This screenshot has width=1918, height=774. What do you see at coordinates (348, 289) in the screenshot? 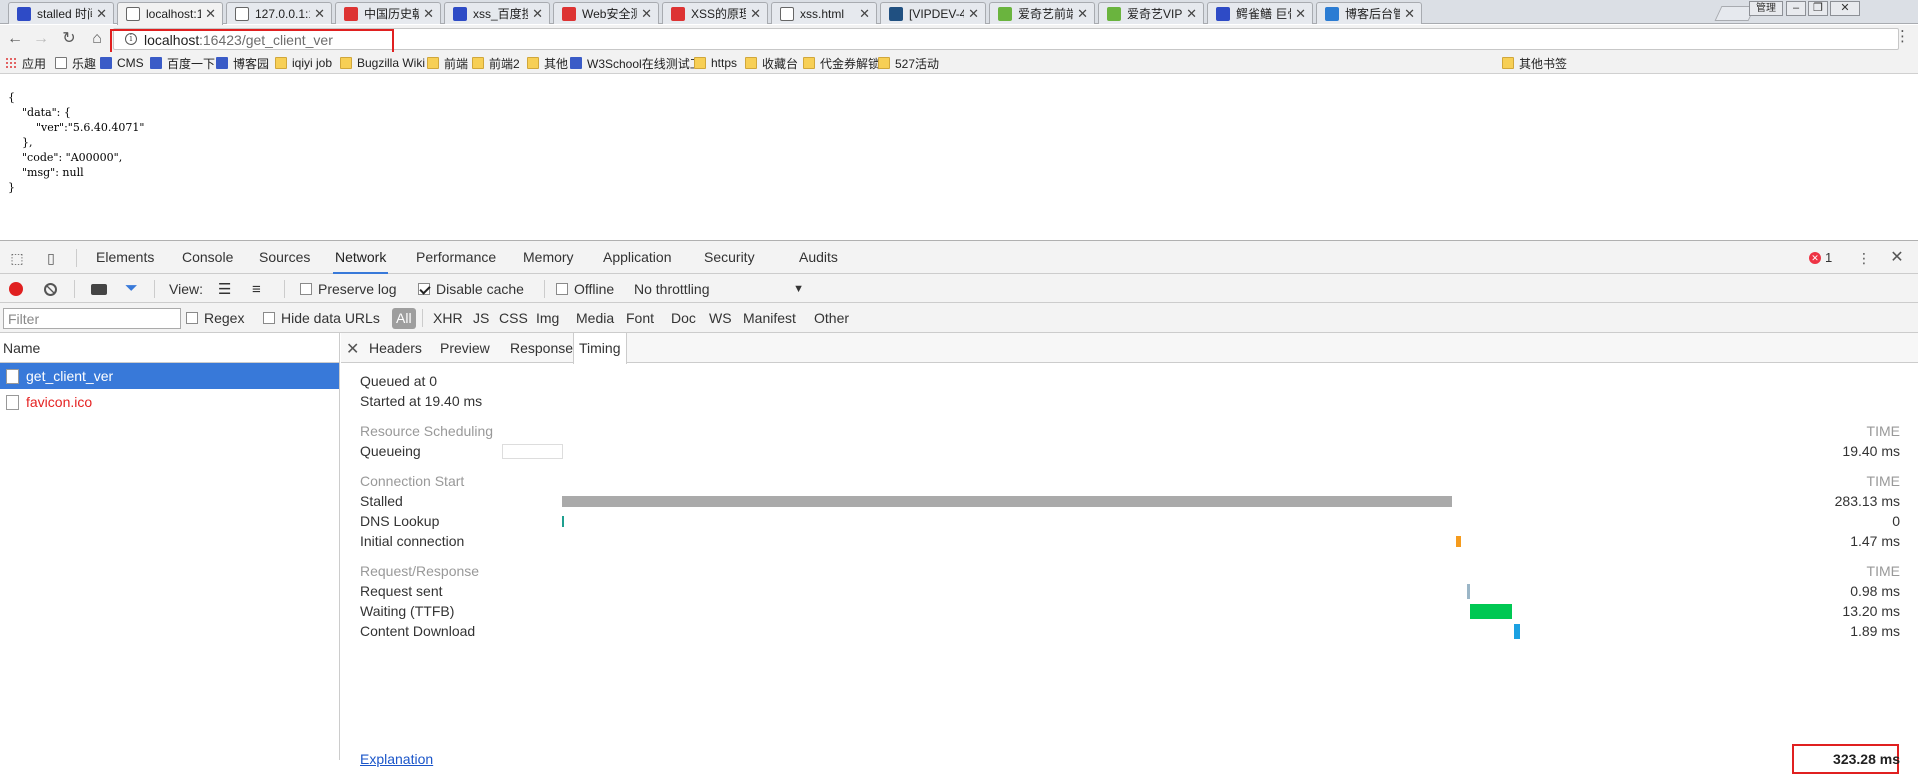
I see `preserve-log-checkbox: Preserve log` at bounding box center [348, 289].